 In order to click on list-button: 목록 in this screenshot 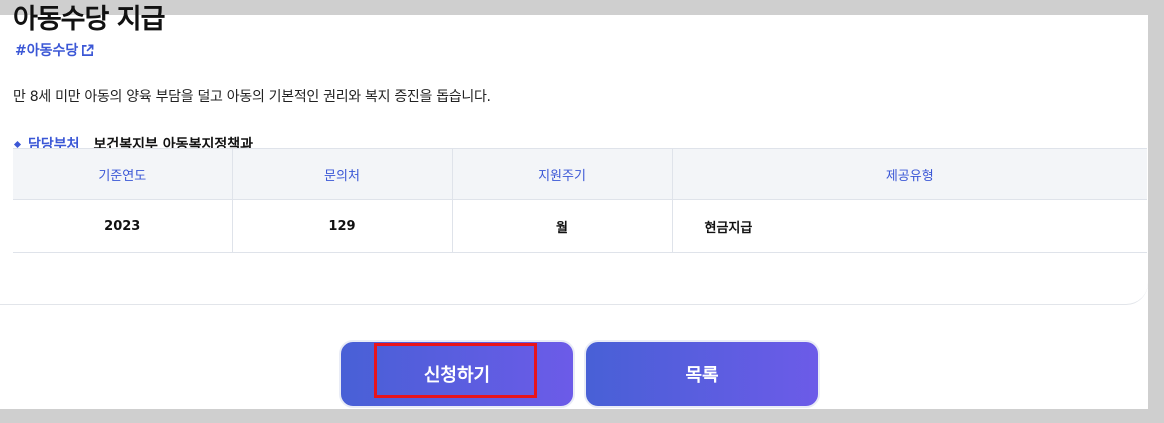, I will do `click(702, 374)`.